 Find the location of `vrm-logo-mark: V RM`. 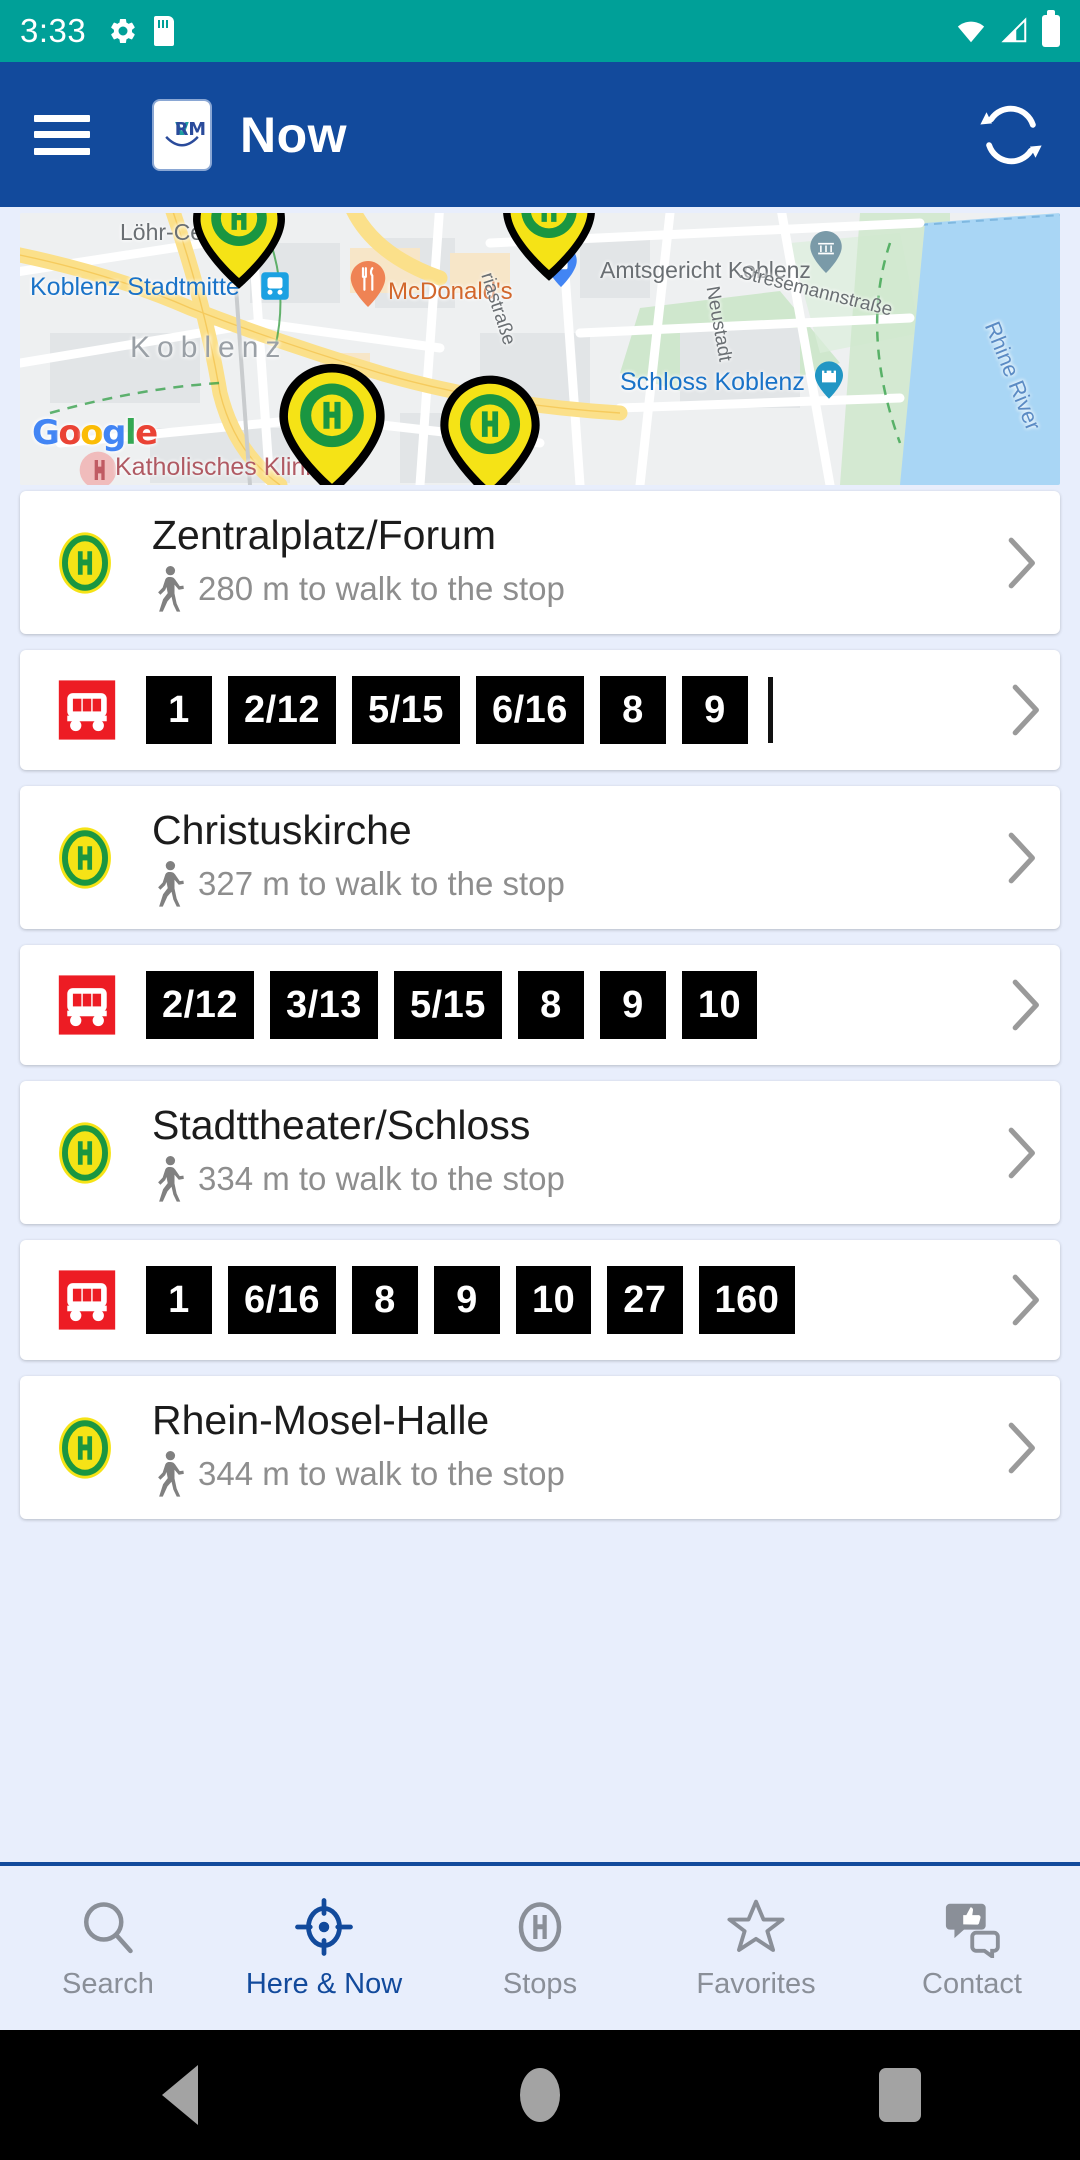

vrm-logo-mark: V RM is located at coordinates (185, 133).